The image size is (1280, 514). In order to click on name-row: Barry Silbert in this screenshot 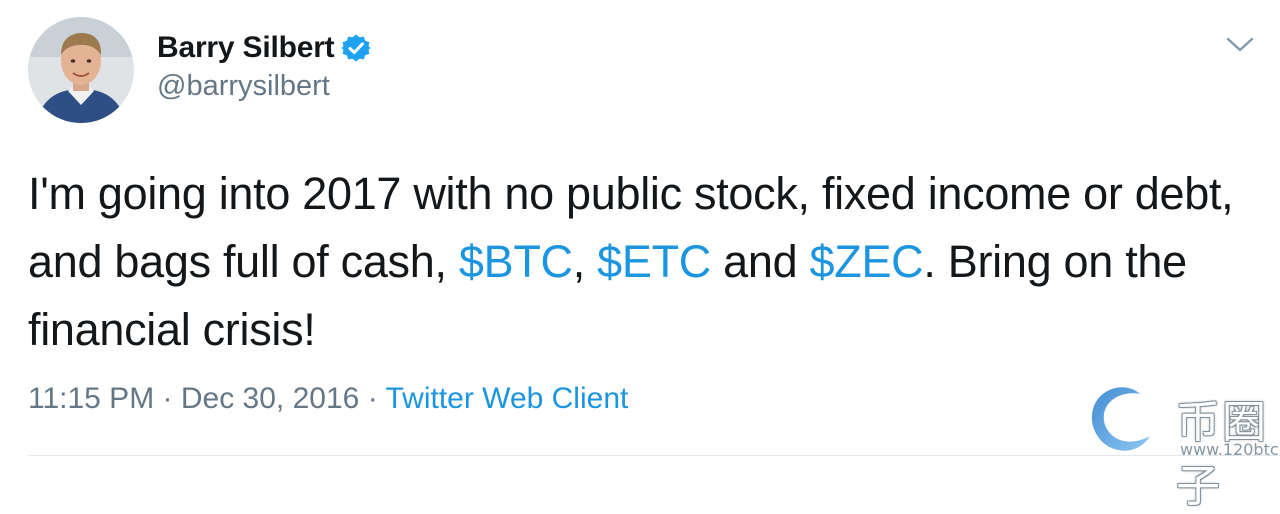, I will do `click(264, 48)`.